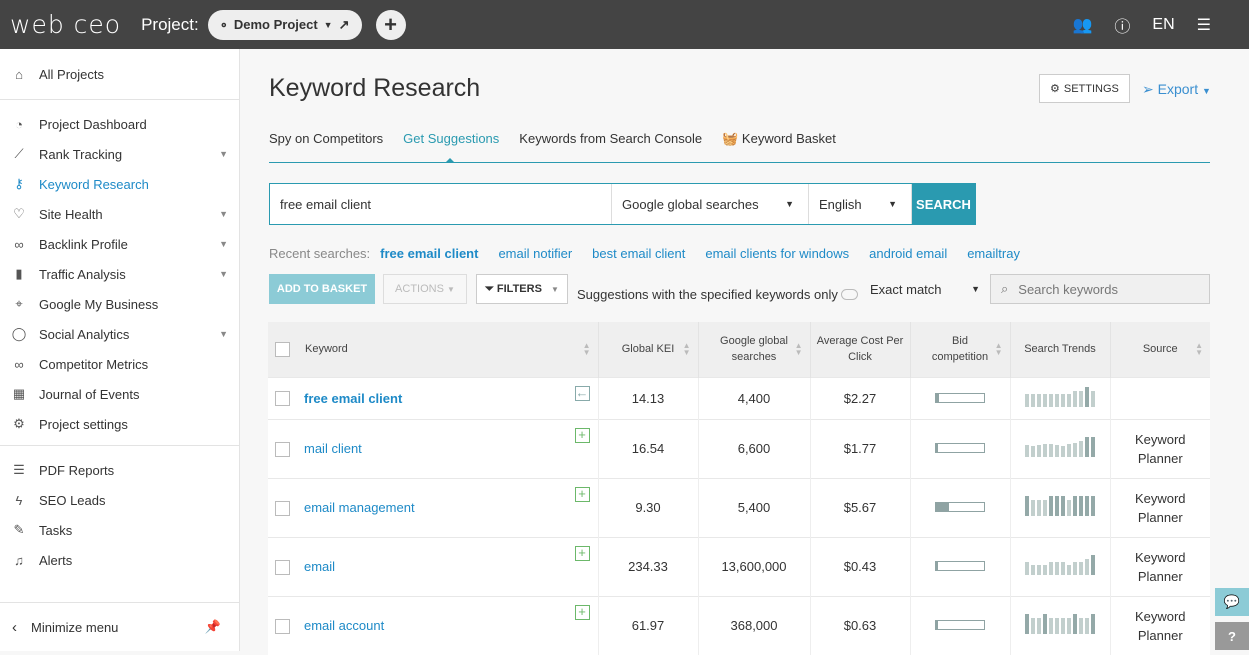  I want to click on add-to-basket-button: ADD TO BASKET, so click(322, 289).